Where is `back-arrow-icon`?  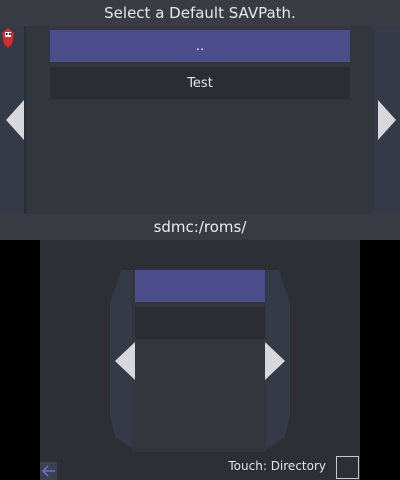 back-arrow-icon is located at coordinates (48, 471).